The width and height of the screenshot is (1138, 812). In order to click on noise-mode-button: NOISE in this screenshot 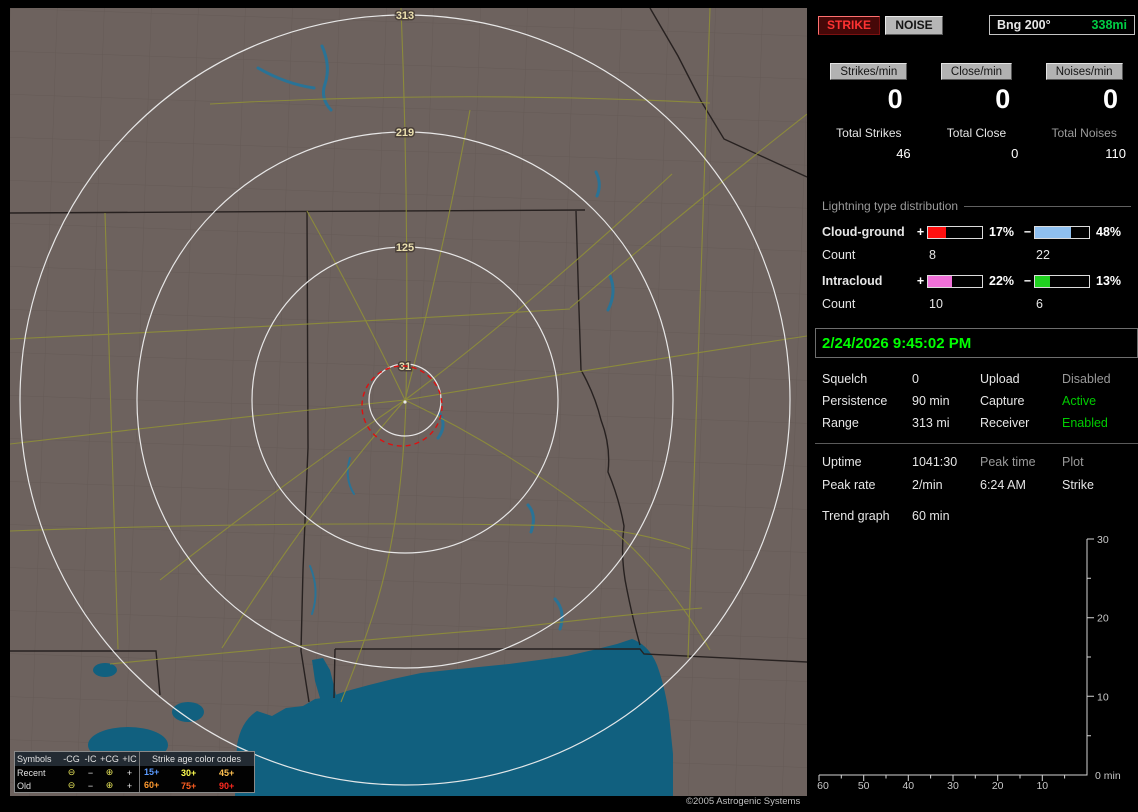, I will do `click(914, 25)`.